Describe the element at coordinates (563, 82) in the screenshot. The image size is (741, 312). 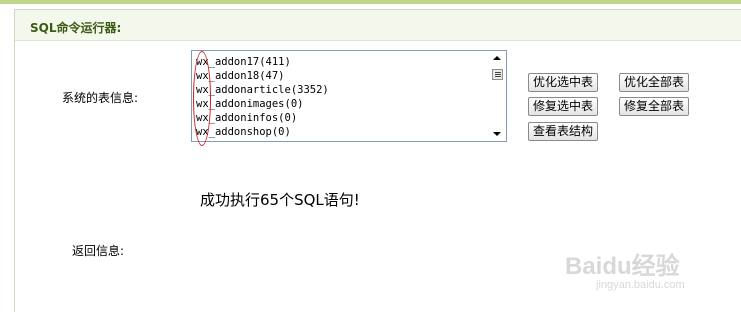
I see `optimize-selected-button: 优化选中表` at that location.